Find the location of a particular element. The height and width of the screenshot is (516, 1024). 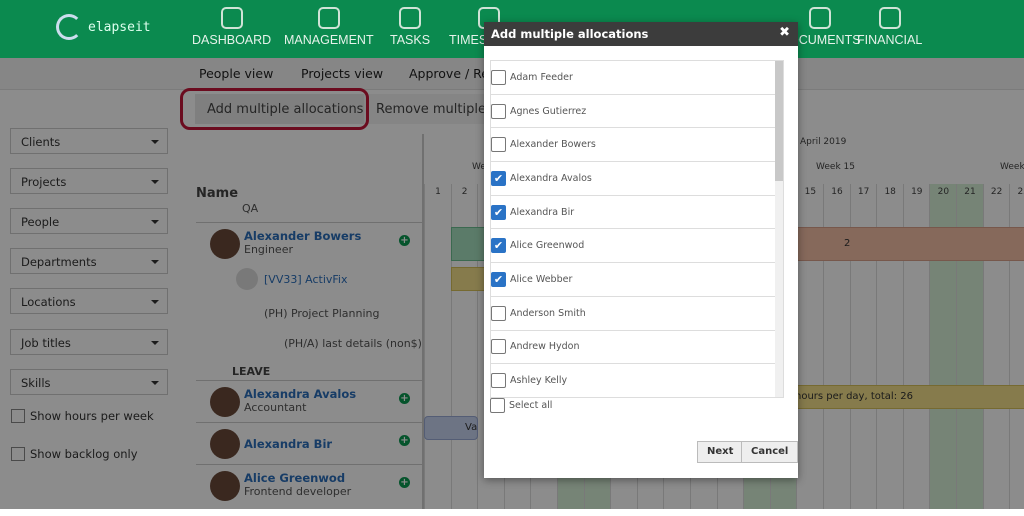

person-checkbox-item: ✔ Alexandra Bir is located at coordinates (637, 213).